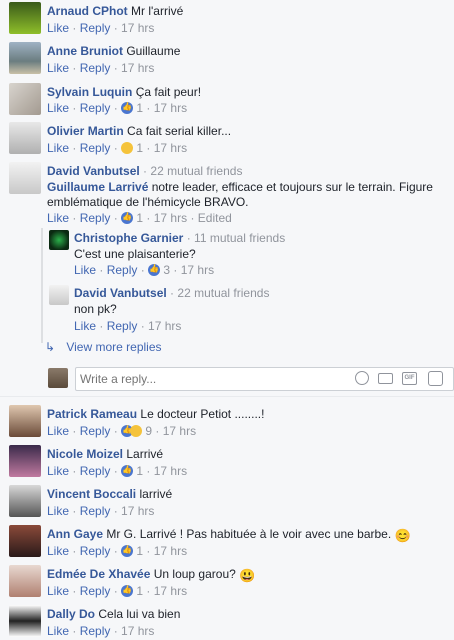  Describe the element at coordinates (87, 11) in the screenshot. I see `commenter-name: Arnaud CPhot` at that location.